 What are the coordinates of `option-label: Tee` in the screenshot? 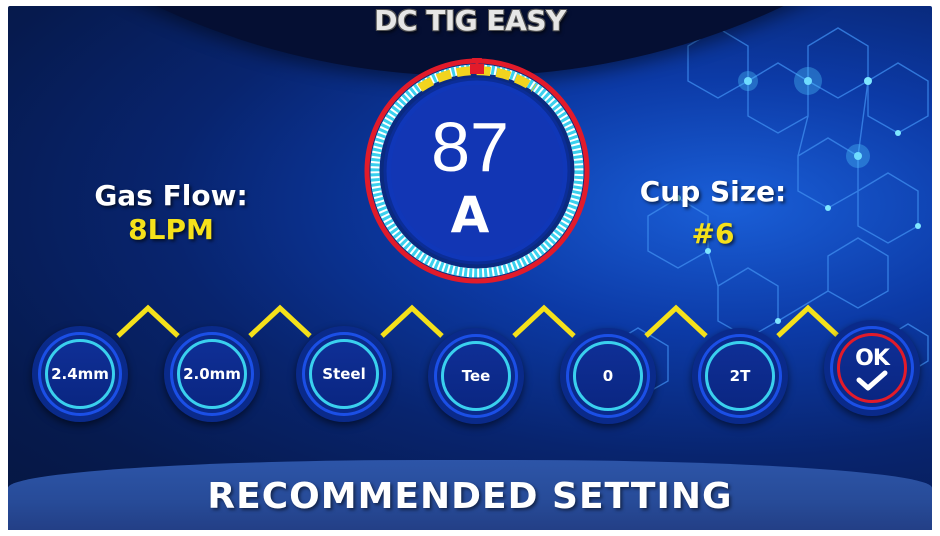 It's located at (476, 376).